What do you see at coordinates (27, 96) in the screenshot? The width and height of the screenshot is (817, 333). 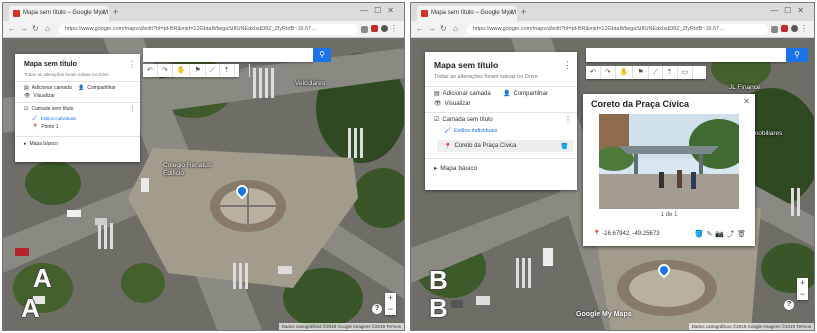 I see `eye-icon: 👁` at bounding box center [27, 96].